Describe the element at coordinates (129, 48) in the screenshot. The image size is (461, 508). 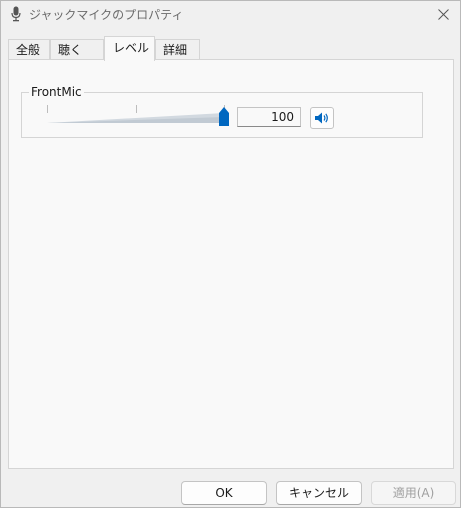
I see `tab-levels: レベル` at that location.